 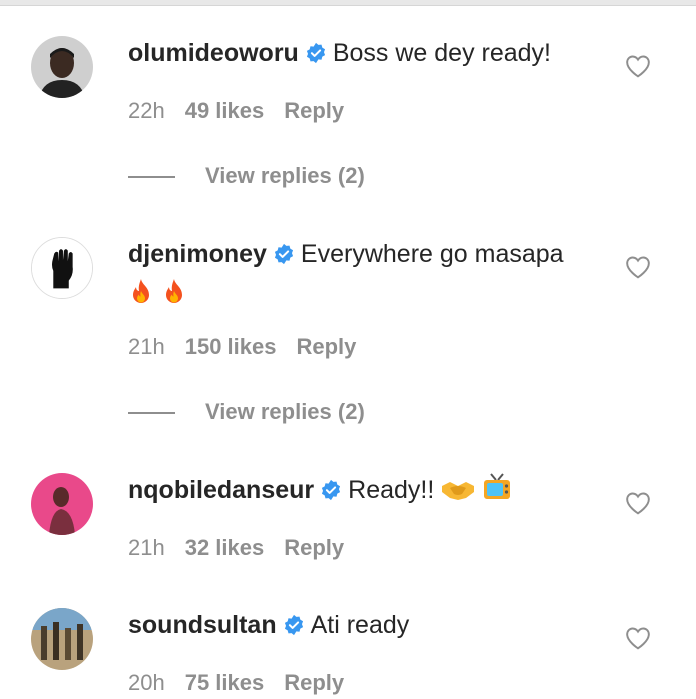 What do you see at coordinates (197, 254) in the screenshot?
I see `username: djenimoney` at bounding box center [197, 254].